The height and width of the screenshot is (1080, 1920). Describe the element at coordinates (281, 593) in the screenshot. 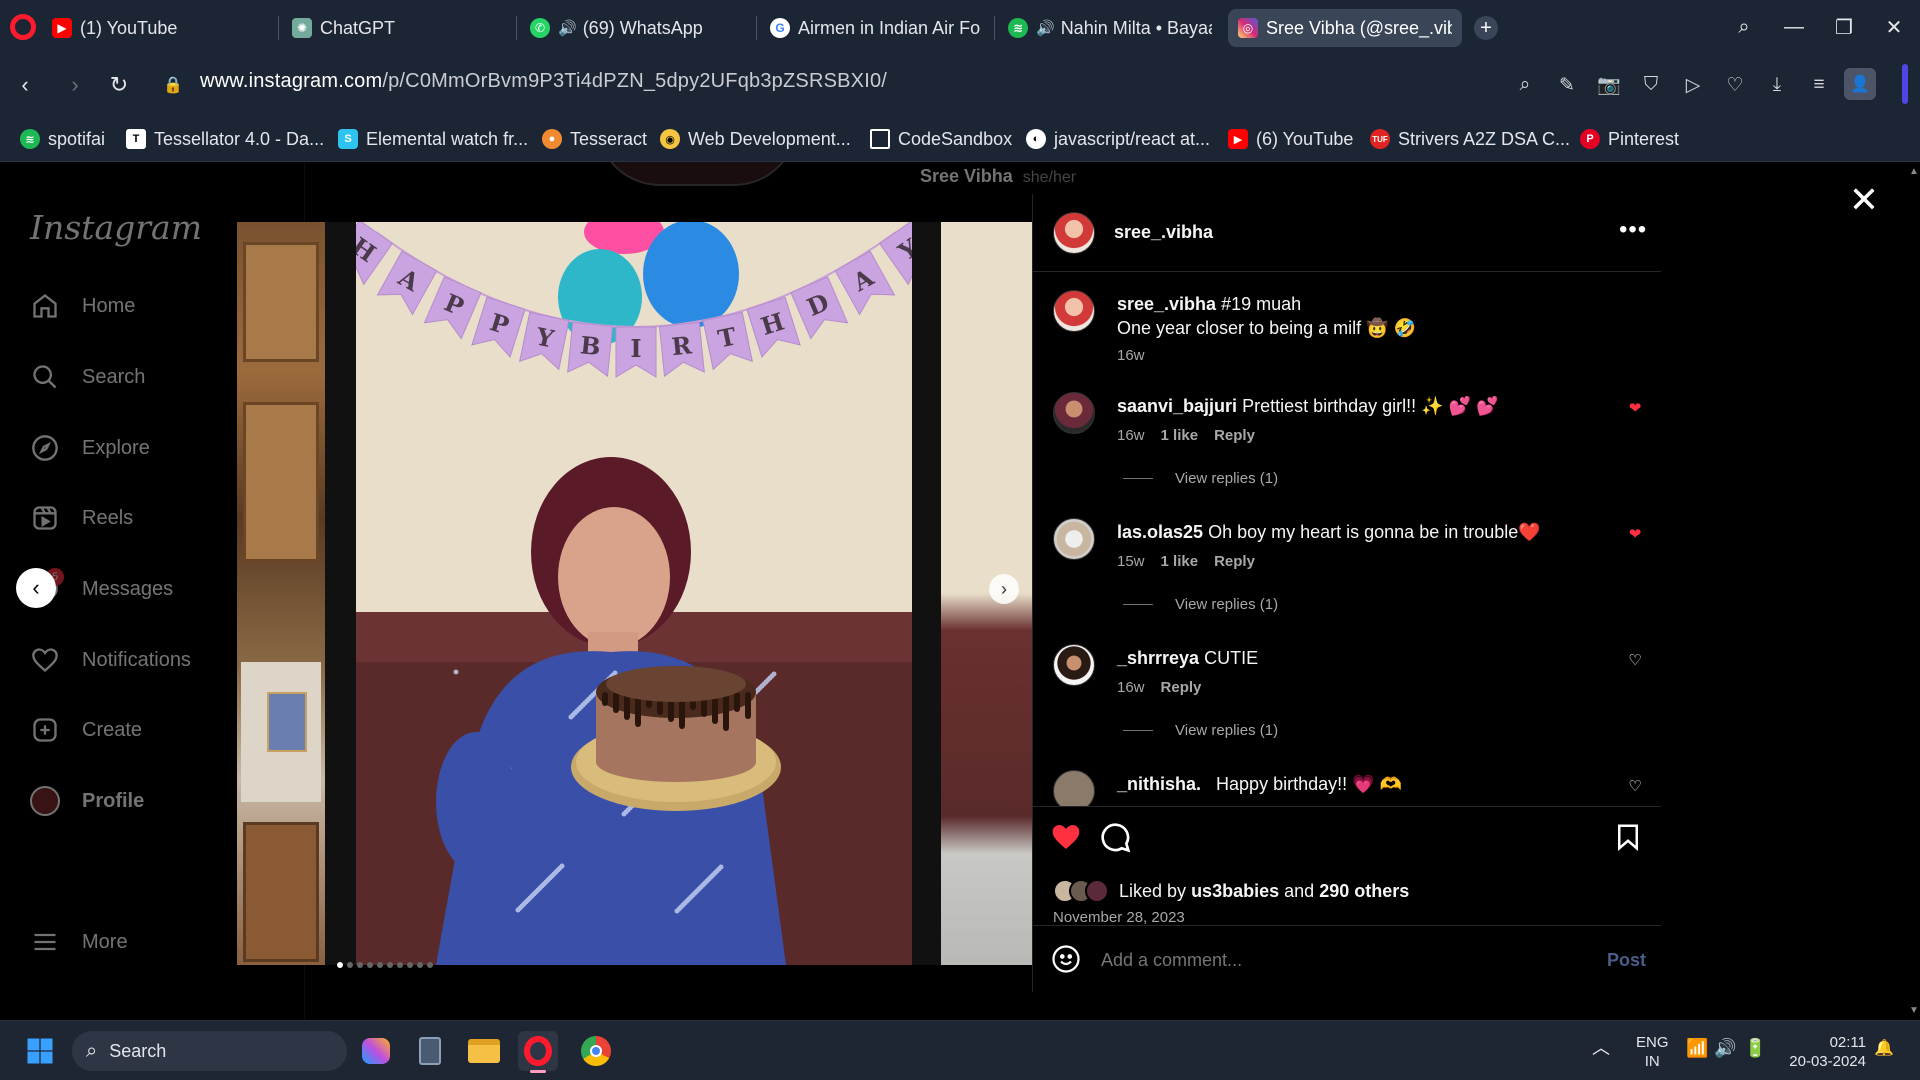

I see `previous-image-preview` at that location.